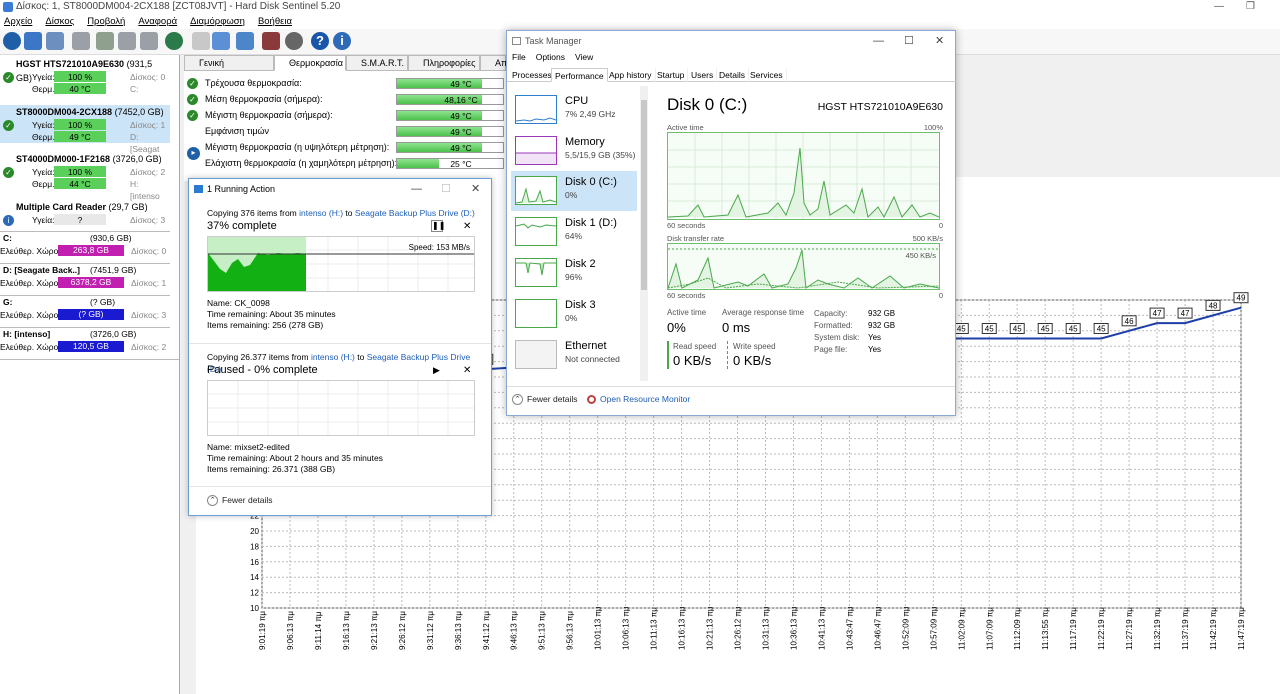  Describe the element at coordinates (106, 21) in the screenshot. I see `menu-view: Προβολή` at that location.